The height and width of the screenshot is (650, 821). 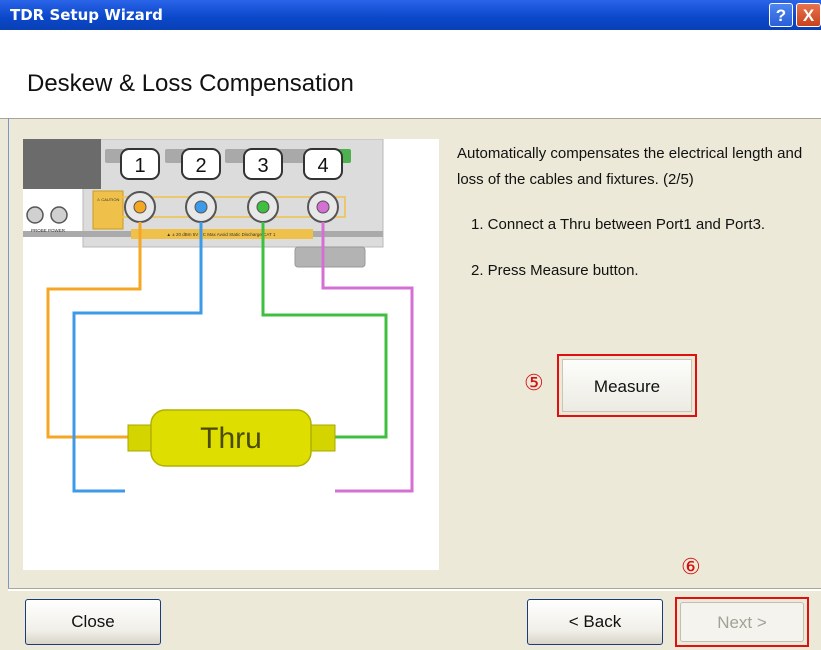 I want to click on probe-power-label: PROBE POWER, so click(x=48, y=230).